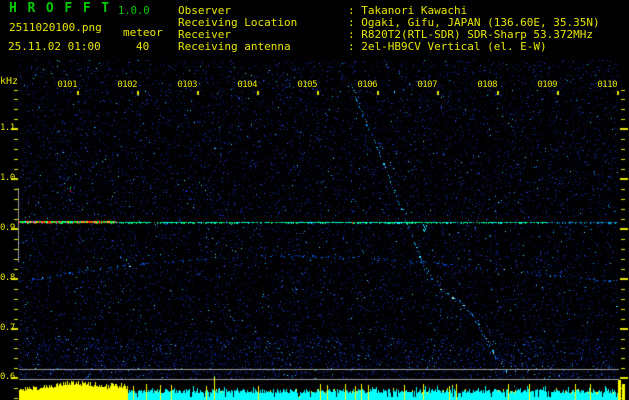 Image resolution: width=629 pixels, height=400 pixels. Describe the element at coordinates (247, 85) in the screenshot. I see `time-tick-label: 0104` at that location.